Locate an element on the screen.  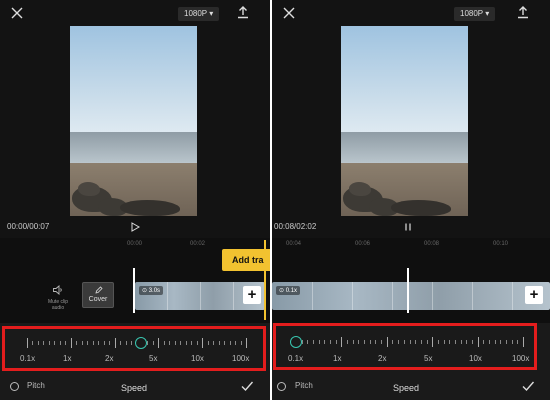
timeline is located at coordinates (411, 280).